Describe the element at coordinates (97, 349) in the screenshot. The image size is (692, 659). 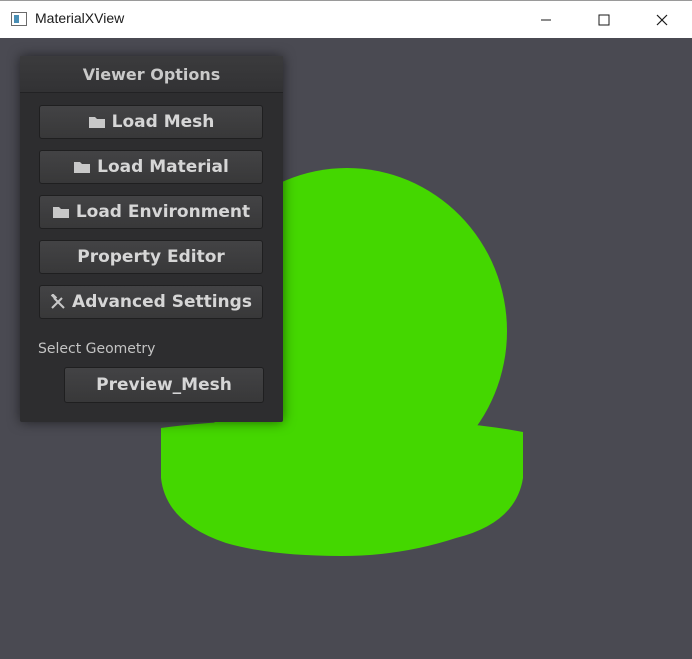
I see `select-geometry-label: Select Geometry` at that location.